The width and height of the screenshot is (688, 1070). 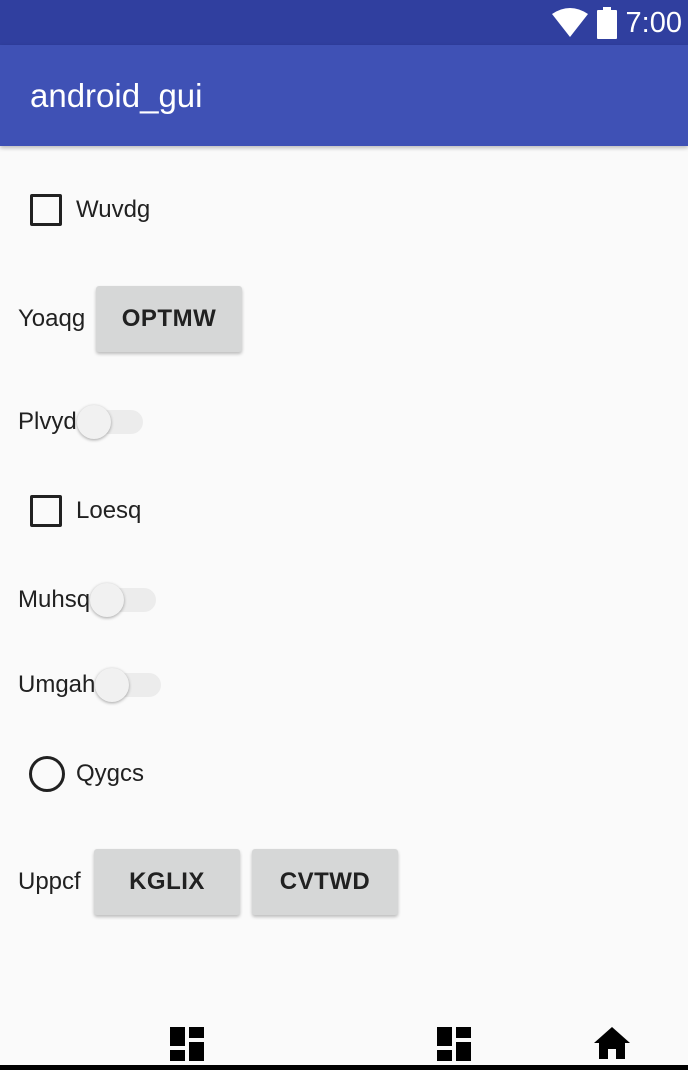 I want to click on navigation-bar, so click(x=344, y=1044).